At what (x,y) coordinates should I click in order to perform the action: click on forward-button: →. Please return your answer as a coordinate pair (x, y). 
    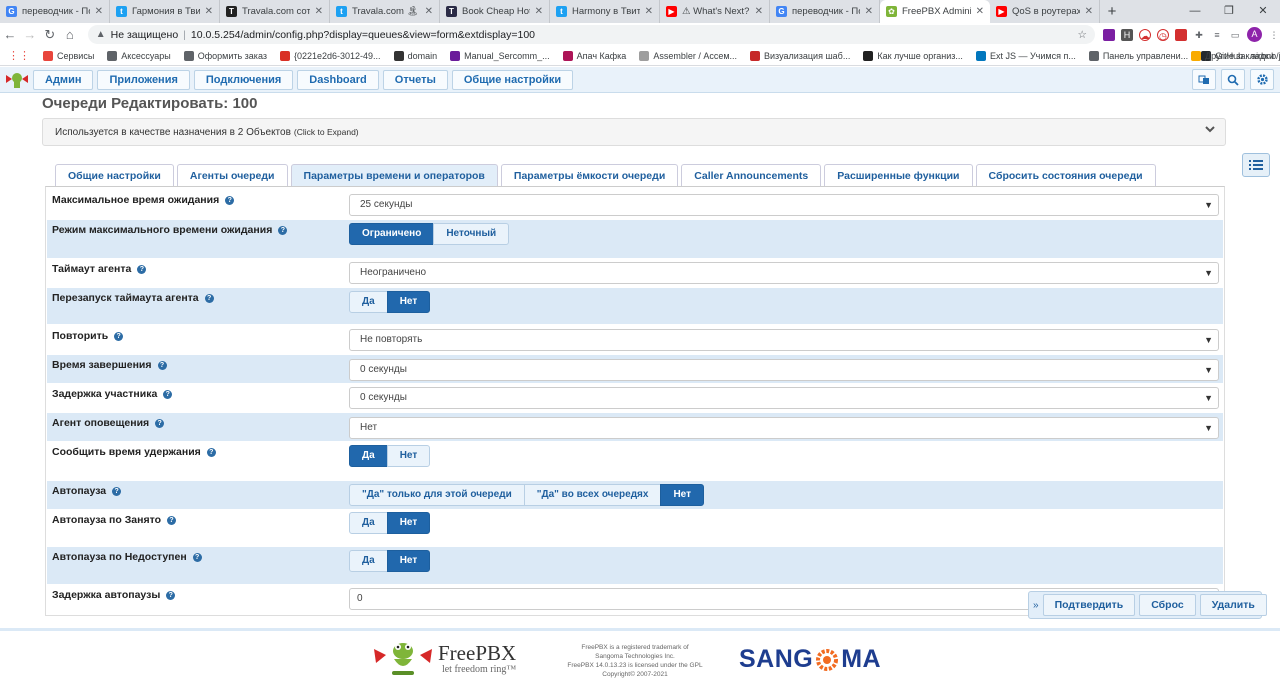
    Looking at the image, I should click on (30, 34).